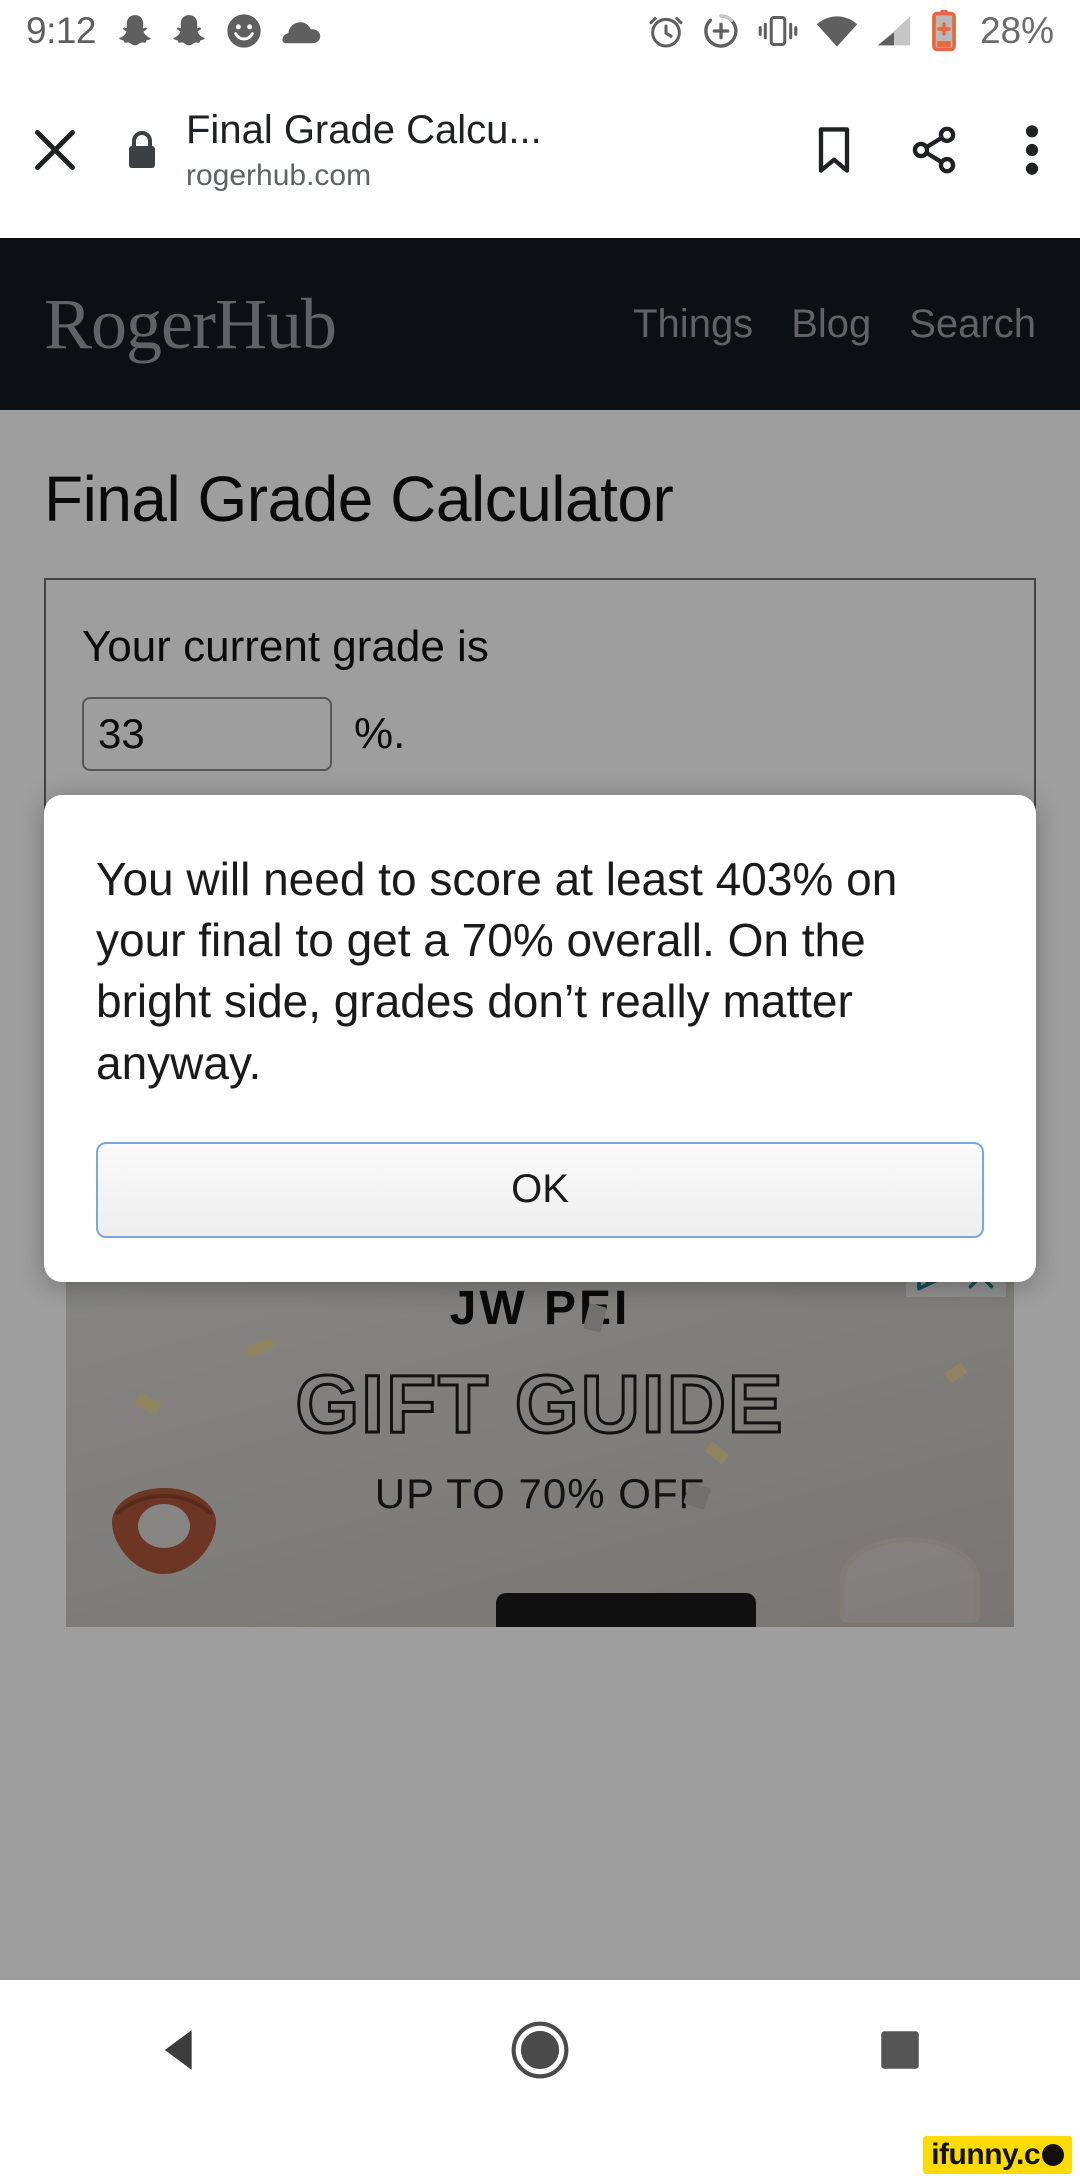 The height and width of the screenshot is (2180, 1080). What do you see at coordinates (778, 31) in the screenshot?
I see `vibrate-icon` at bounding box center [778, 31].